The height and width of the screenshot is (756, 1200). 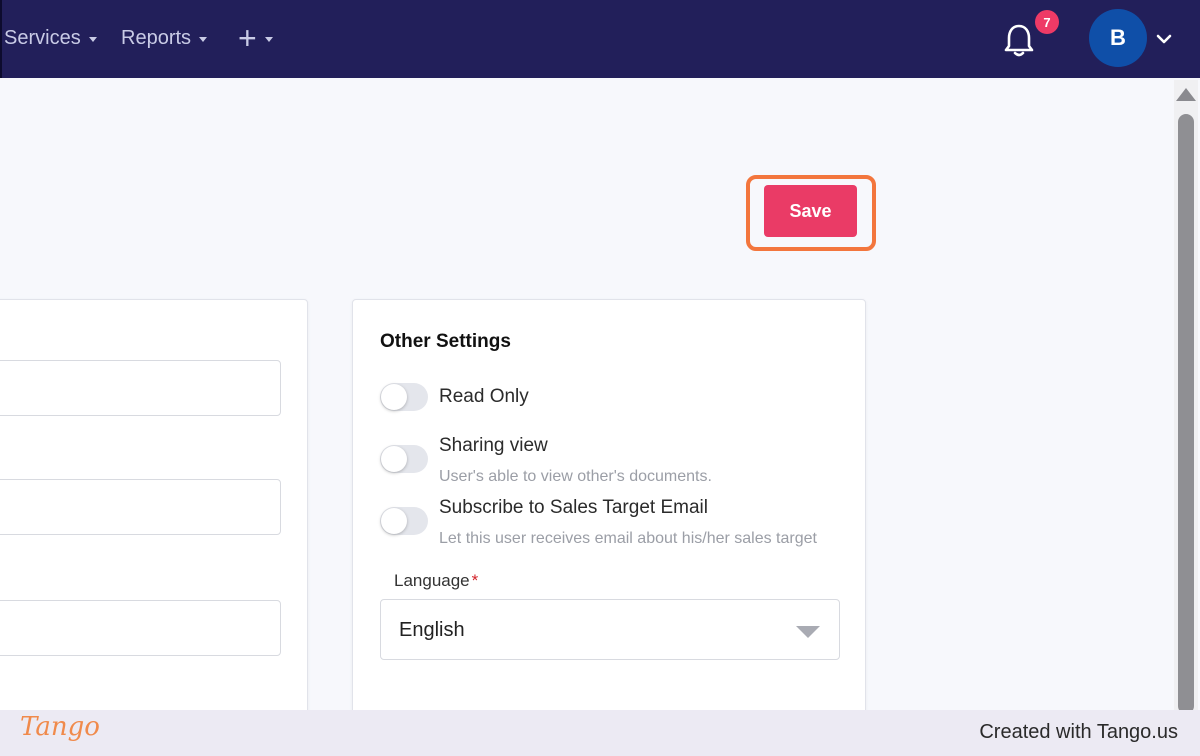 I want to click on save-button: Save, so click(x=810, y=211).